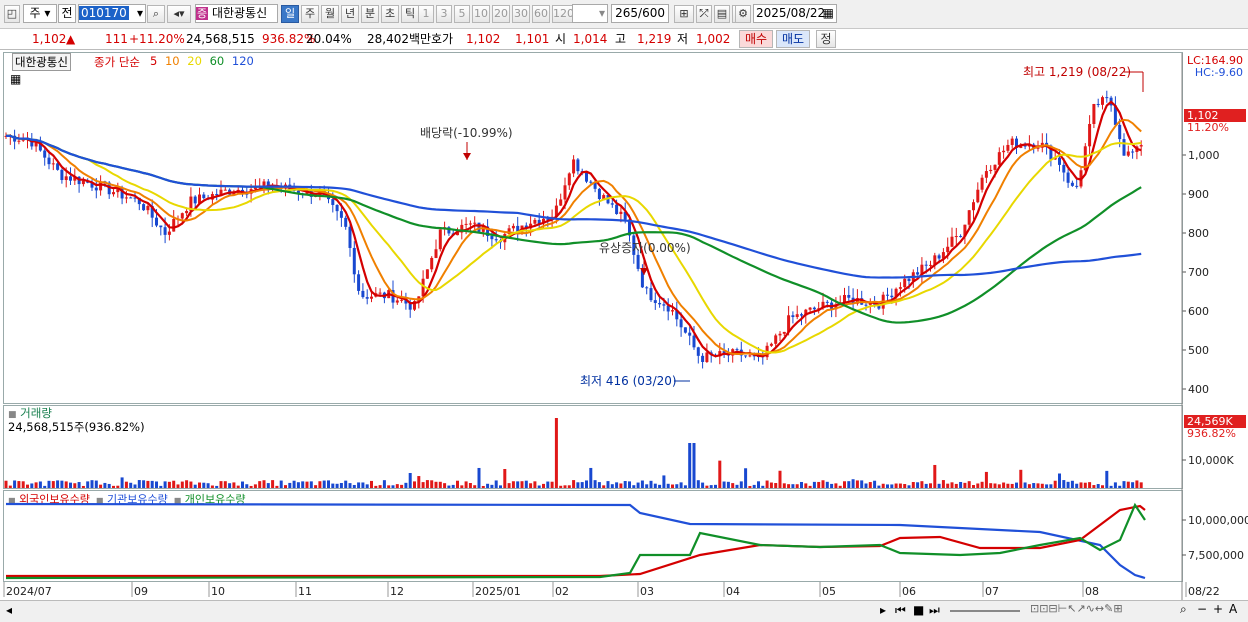  What do you see at coordinates (467, 156) in the screenshot?
I see `dividend-arrow-icon` at bounding box center [467, 156].